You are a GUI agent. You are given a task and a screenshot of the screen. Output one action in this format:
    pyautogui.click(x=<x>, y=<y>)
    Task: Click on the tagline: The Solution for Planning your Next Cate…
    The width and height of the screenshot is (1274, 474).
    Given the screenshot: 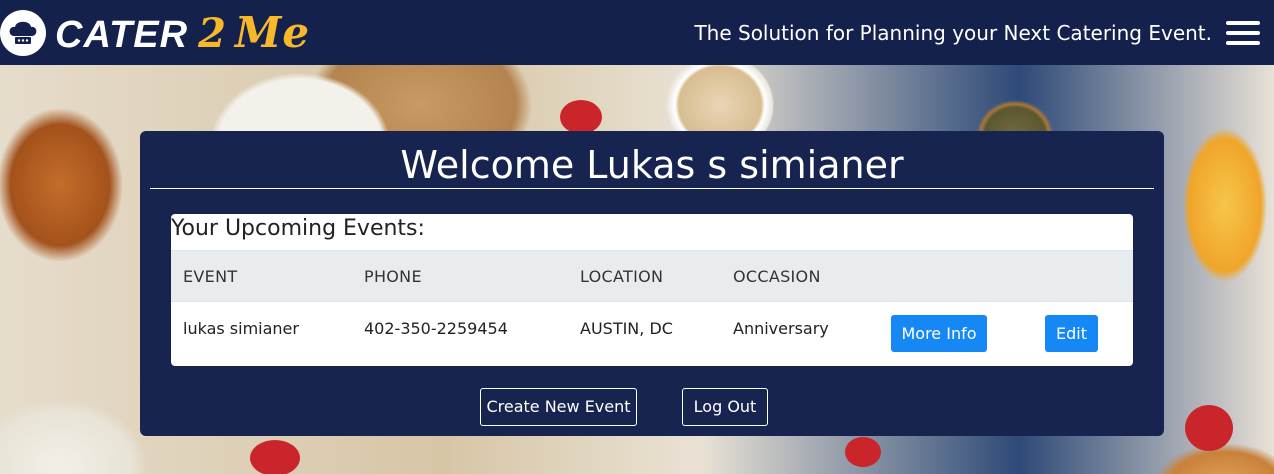 What is the action you would take?
    pyautogui.click(x=953, y=32)
    